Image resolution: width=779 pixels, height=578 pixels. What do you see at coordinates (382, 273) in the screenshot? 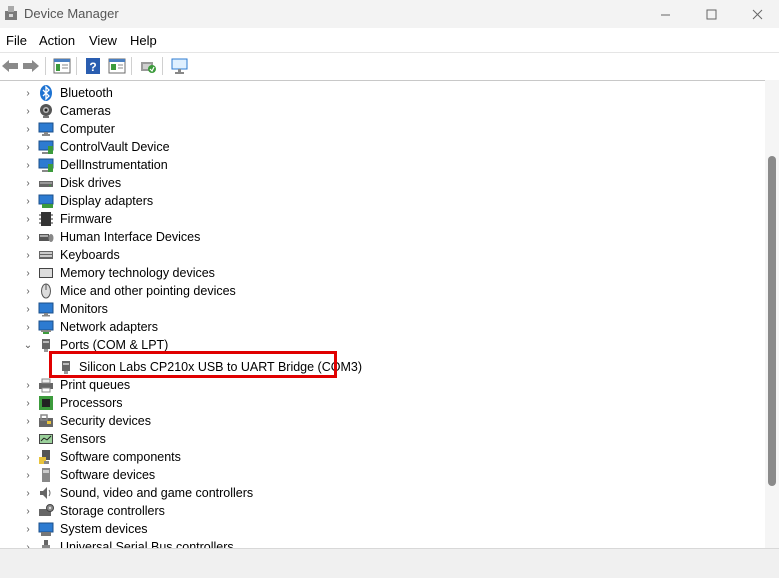
I see `tree-item-memory-technology-devices: › Memory technology devices` at bounding box center [382, 273].